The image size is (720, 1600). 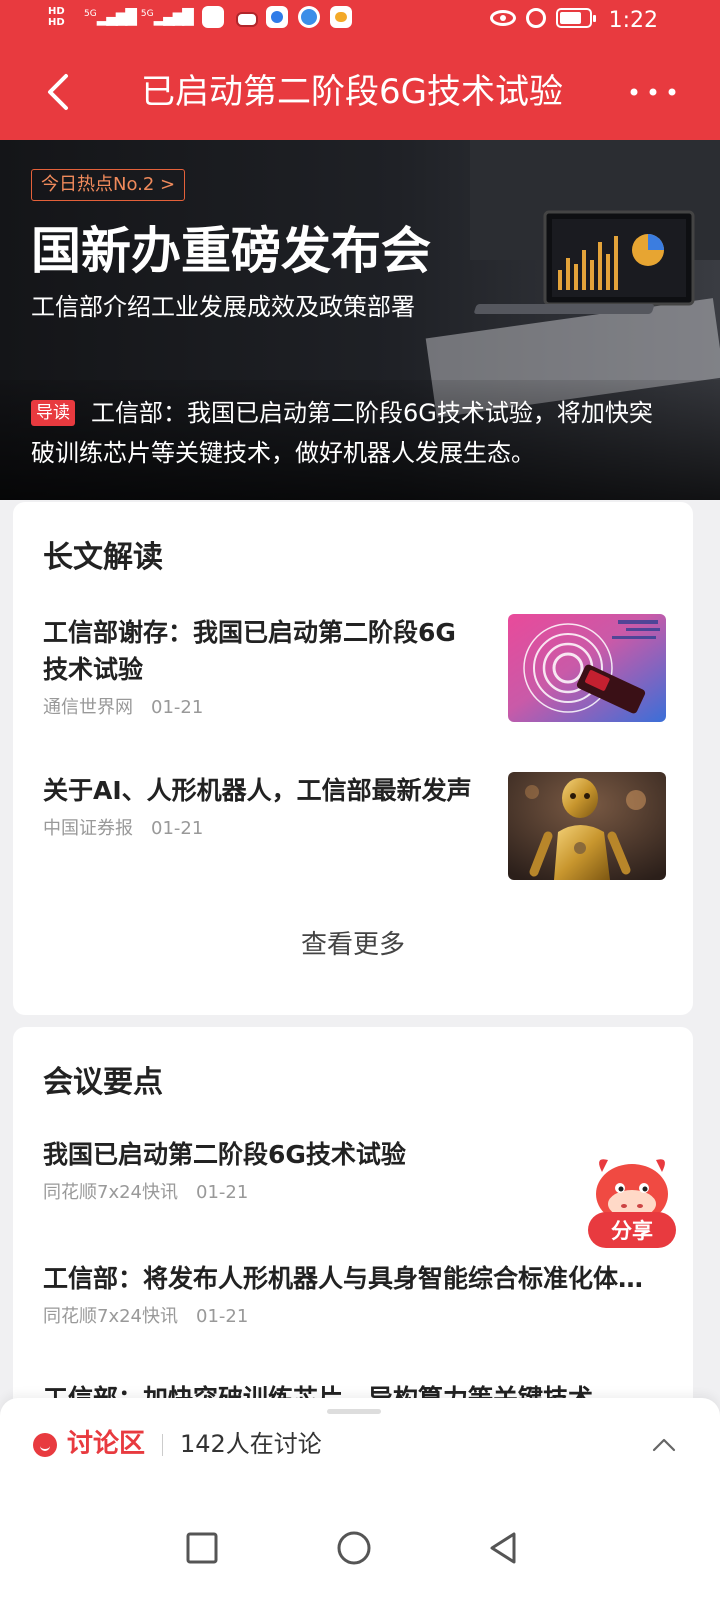 I want to click on battery-icon, so click(x=576, y=18).